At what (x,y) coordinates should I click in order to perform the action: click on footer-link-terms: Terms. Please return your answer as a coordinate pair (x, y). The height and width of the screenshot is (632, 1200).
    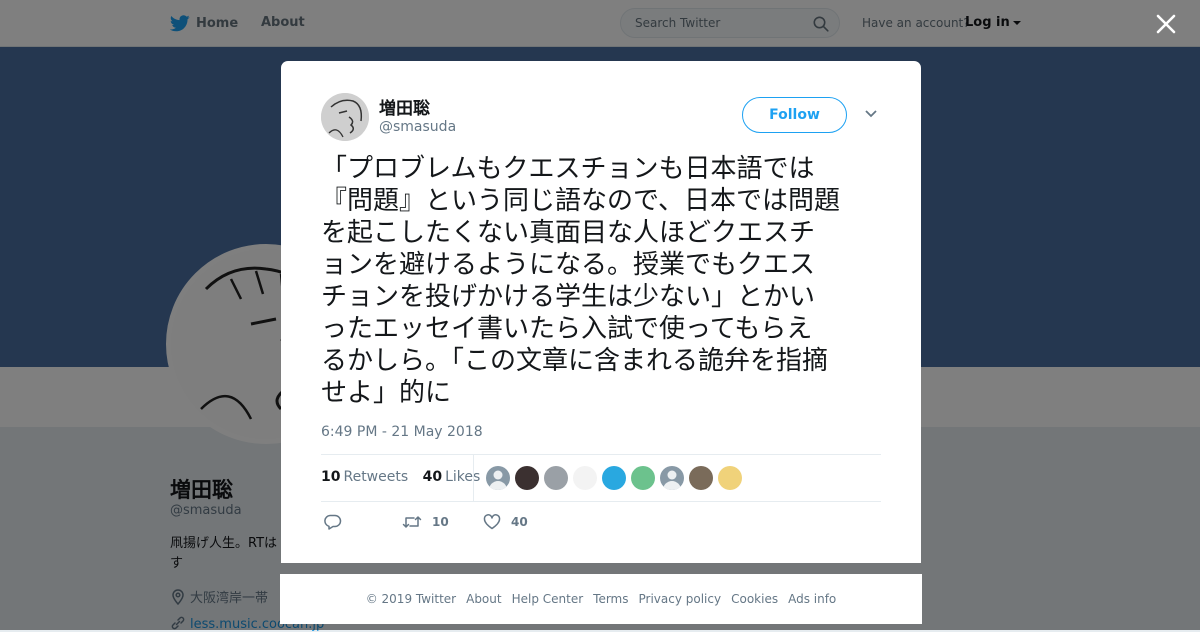
    Looking at the image, I should click on (610, 599).